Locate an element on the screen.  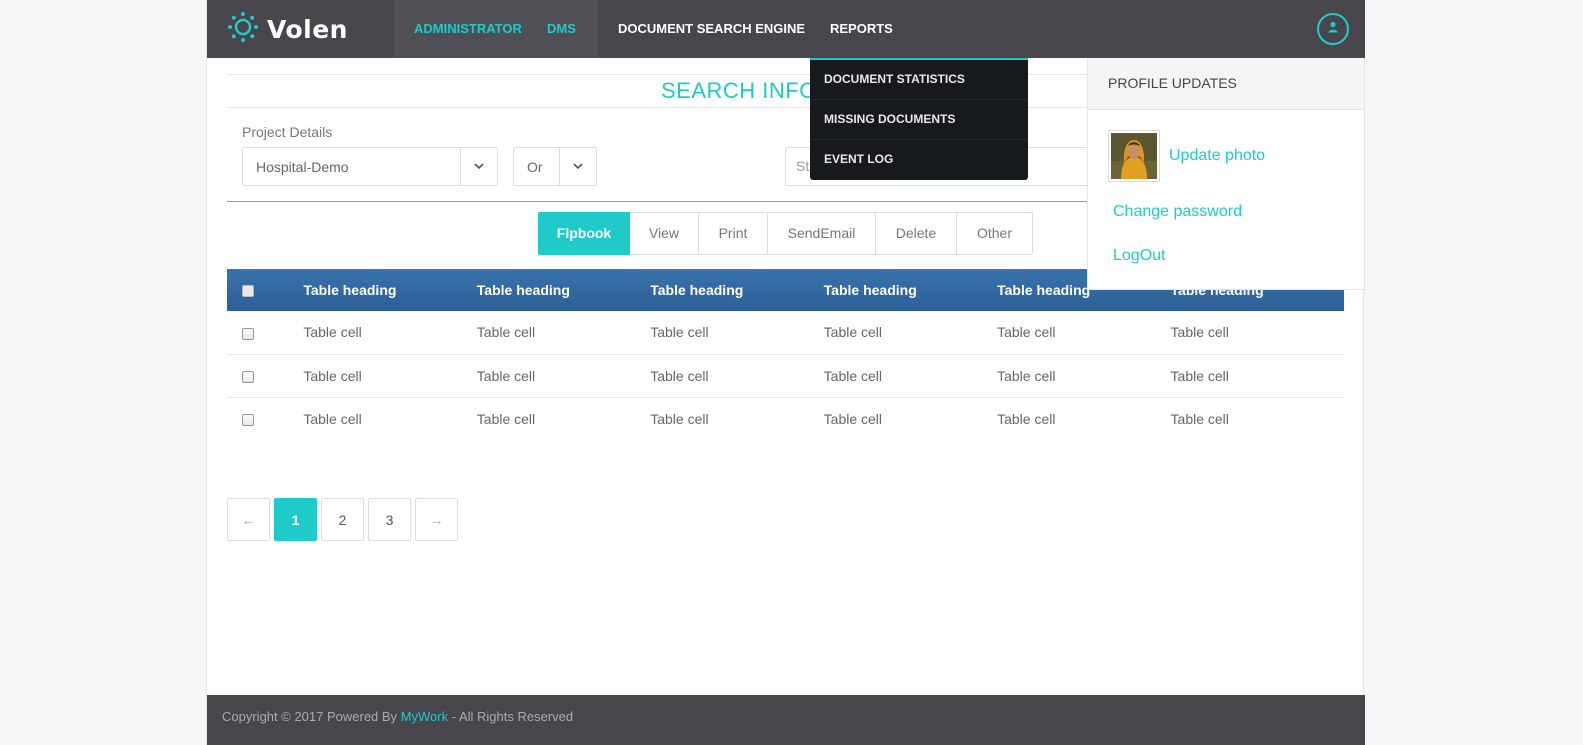
project-select-value: Hospital-Demo is located at coordinates (302, 166).